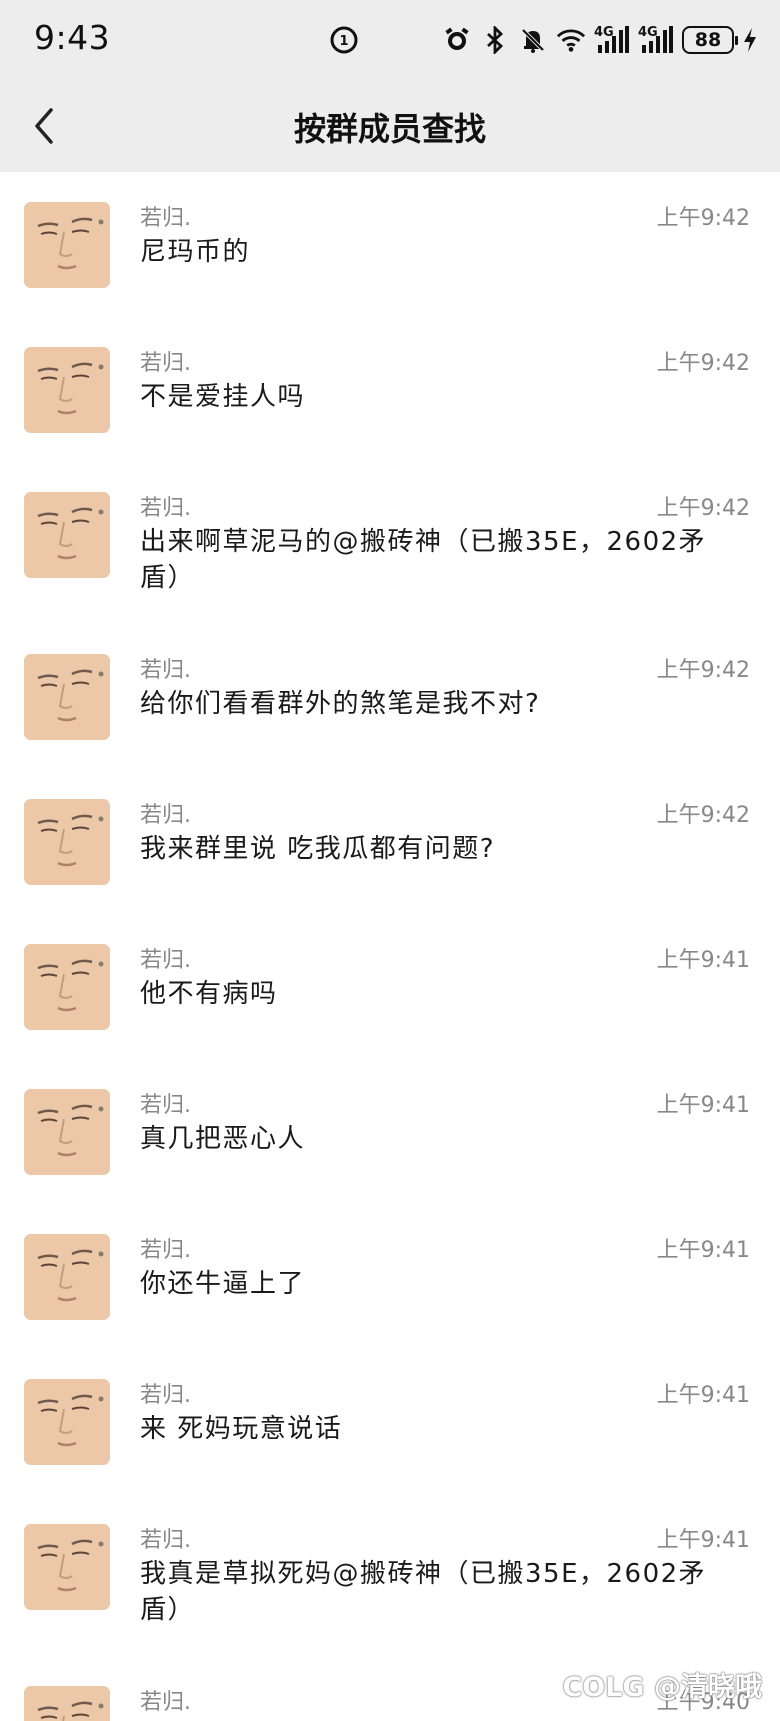  Describe the element at coordinates (495, 40) in the screenshot. I see `bluetooth-icon` at that location.